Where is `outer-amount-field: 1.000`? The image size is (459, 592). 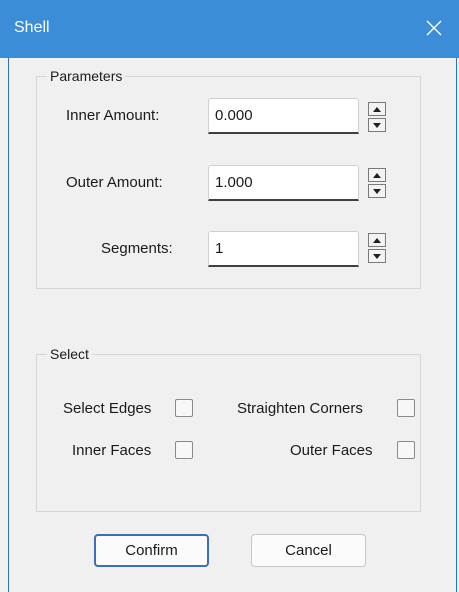 outer-amount-field: 1.000 is located at coordinates (283, 183).